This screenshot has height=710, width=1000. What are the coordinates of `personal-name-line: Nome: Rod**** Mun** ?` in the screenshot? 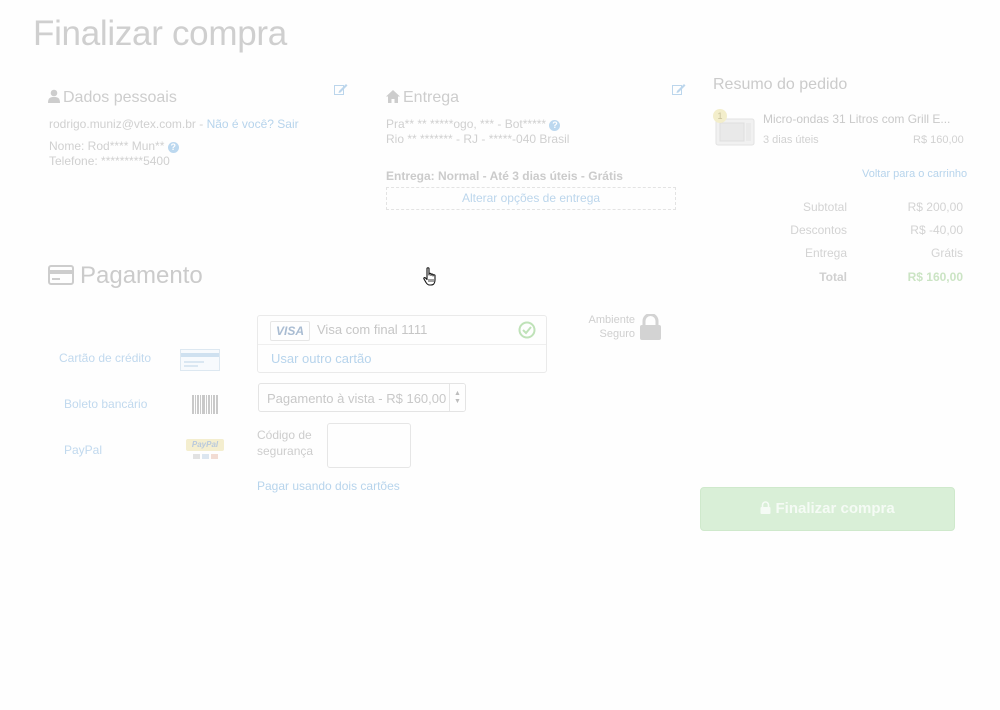 It's located at (114, 146).